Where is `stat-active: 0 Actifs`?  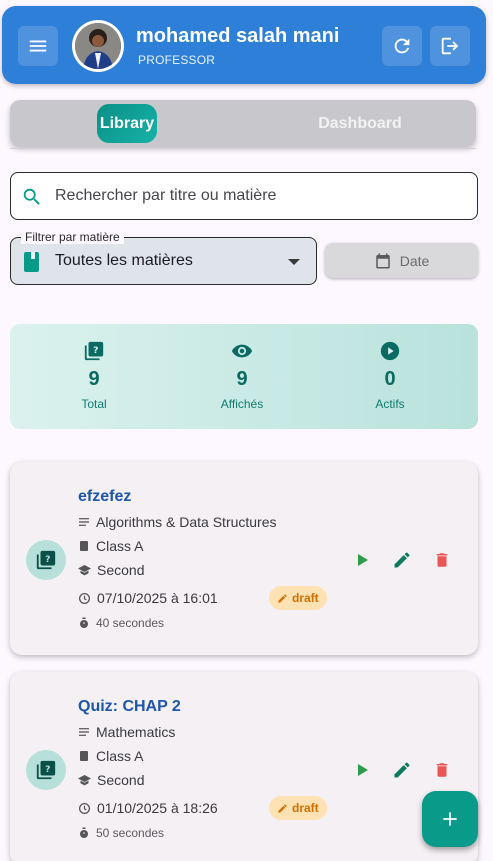
stat-active: 0 Actifs is located at coordinates (390, 375).